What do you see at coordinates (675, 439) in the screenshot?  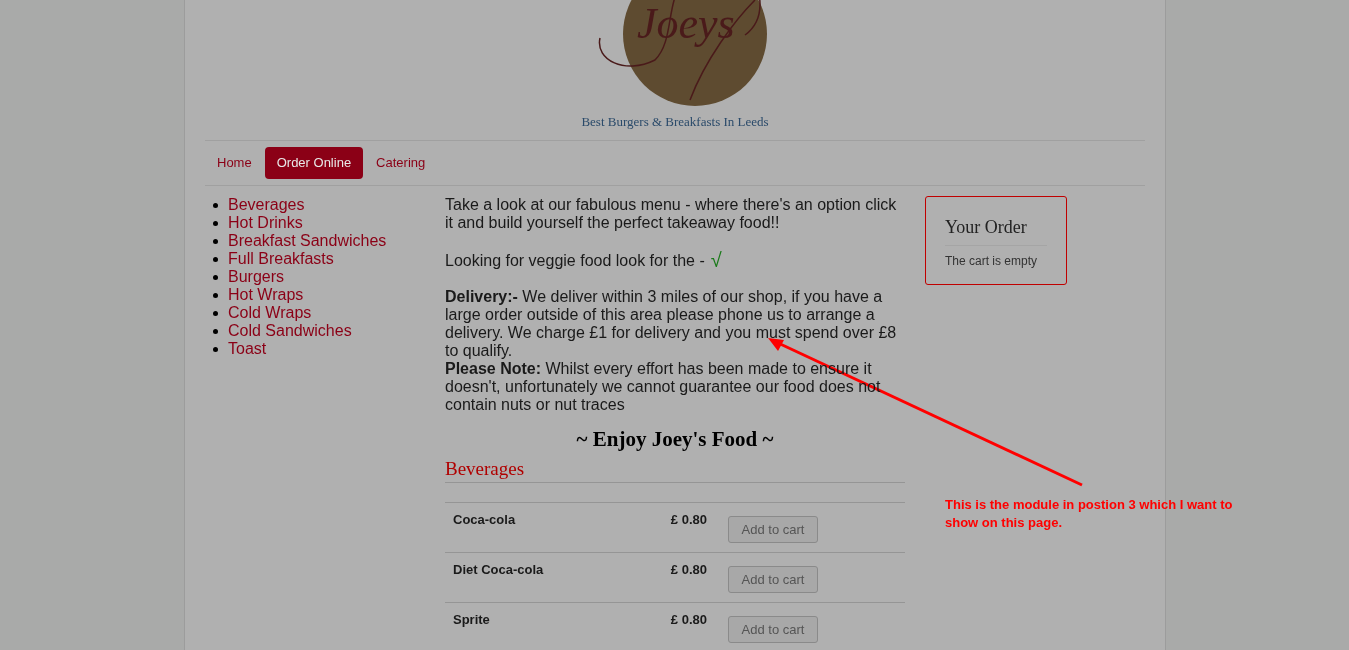 I see `enjoy-heading: ~ Enjoy Joey's Food ~` at bounding box center [675, 439].